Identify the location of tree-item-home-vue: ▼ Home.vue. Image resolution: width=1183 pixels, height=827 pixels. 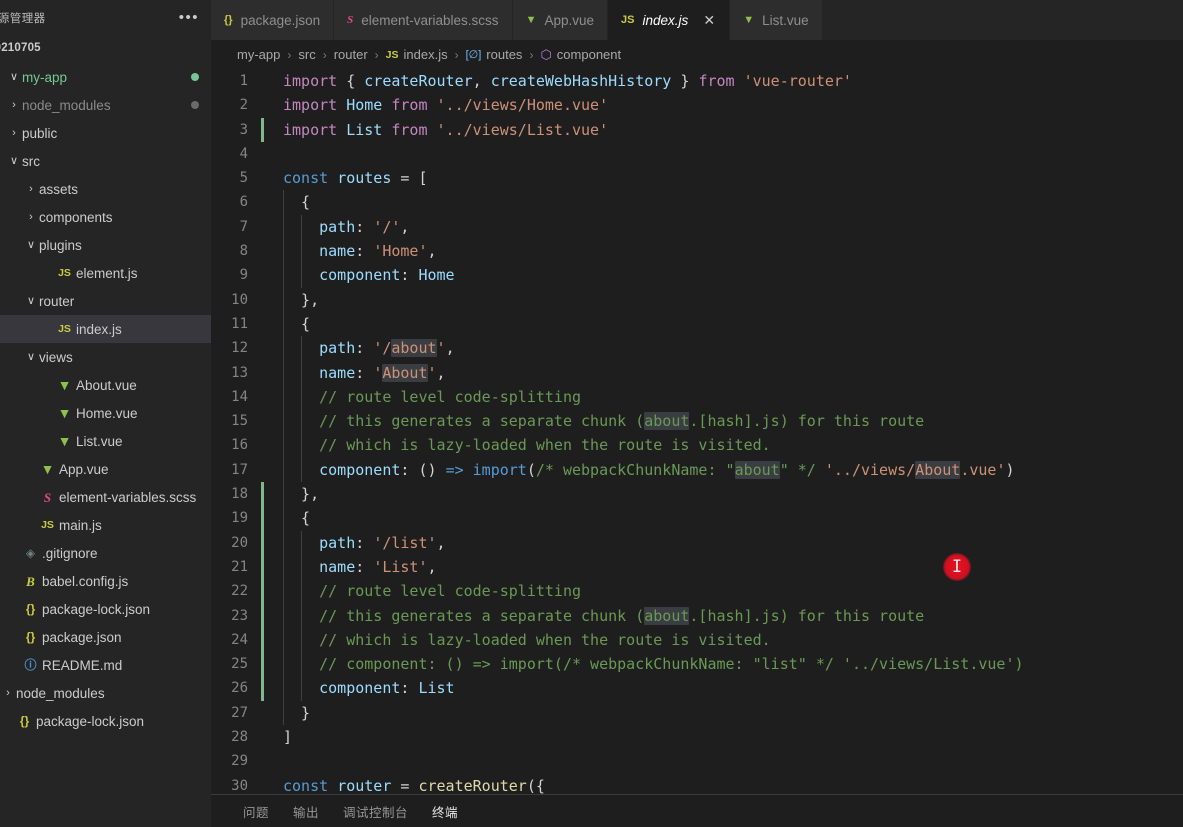
(105, 413).